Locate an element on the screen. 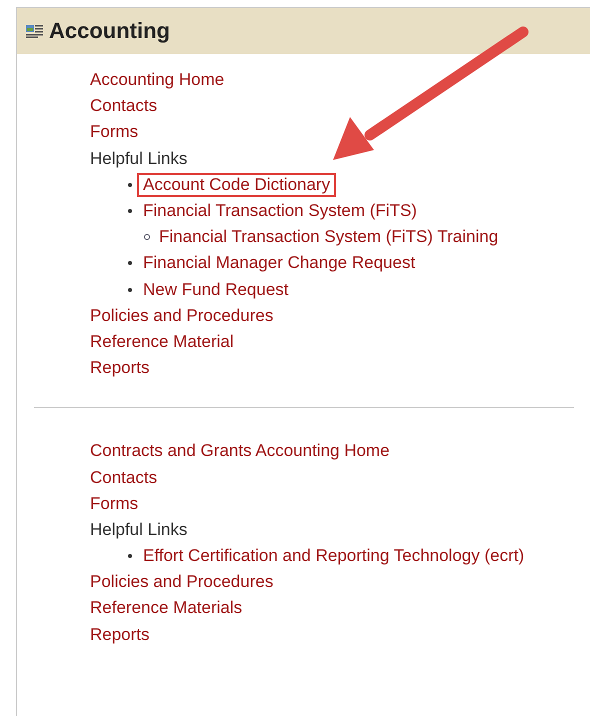  nav-link: New Fund Request is located at coordinates (216, 290).